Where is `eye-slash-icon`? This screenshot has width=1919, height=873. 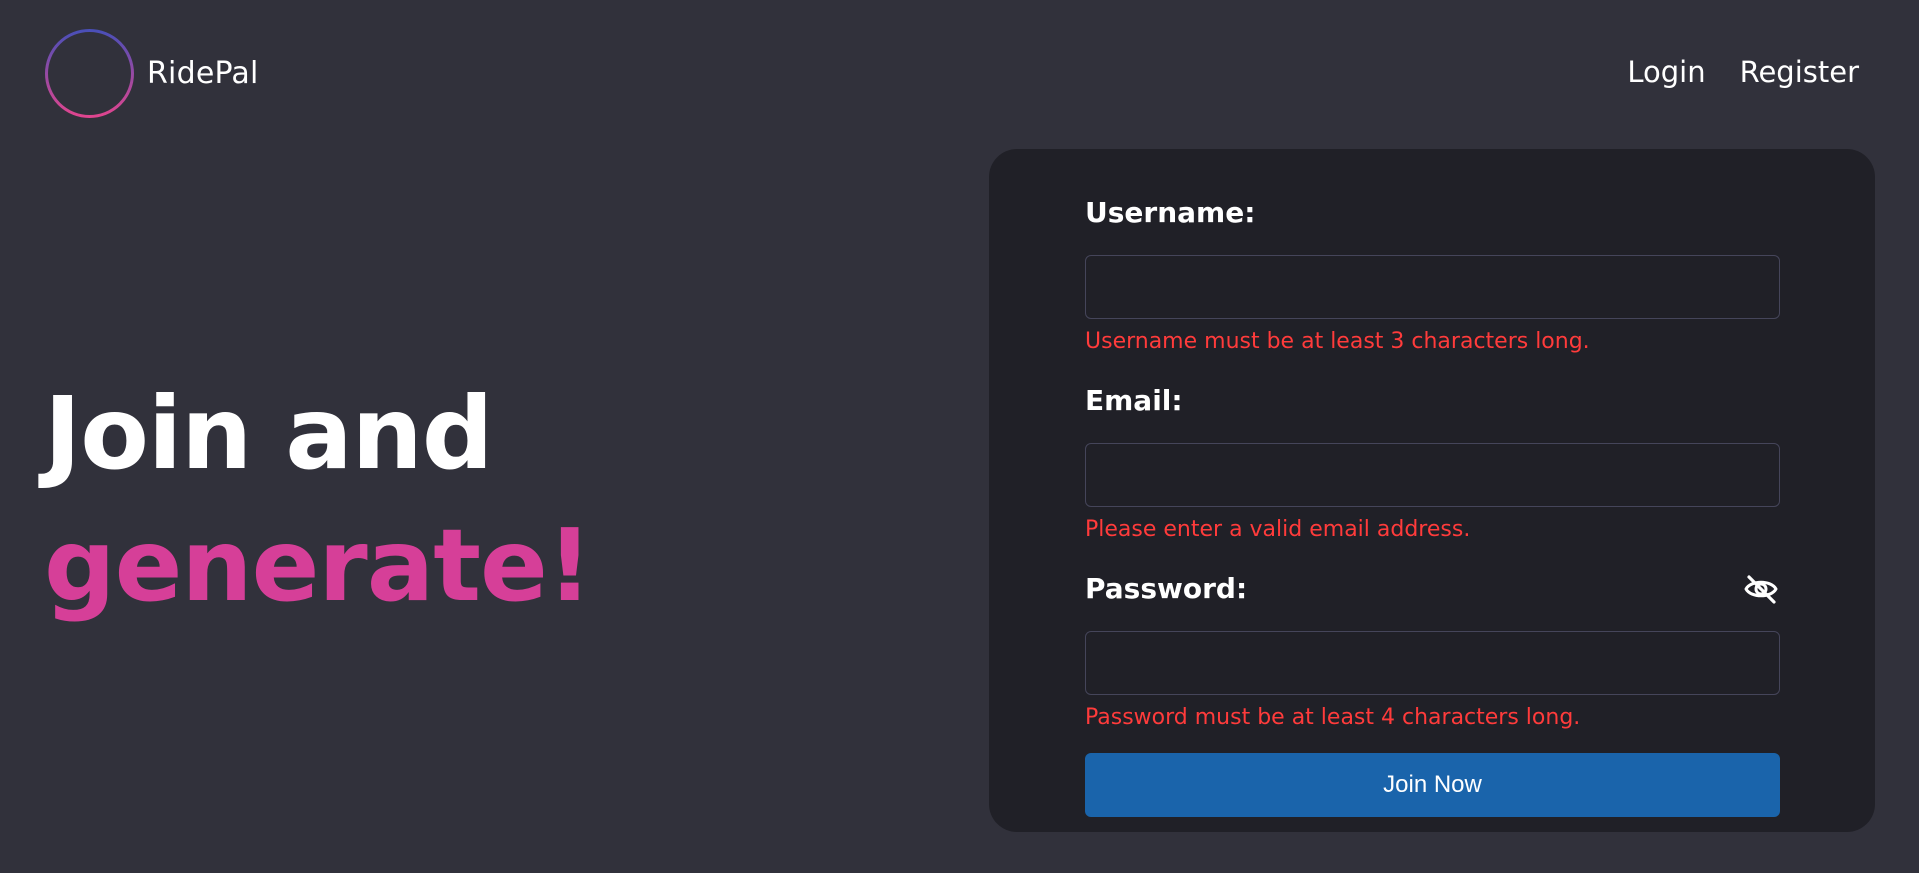 eye-slash-icon is located at coordinates (1761, 589).